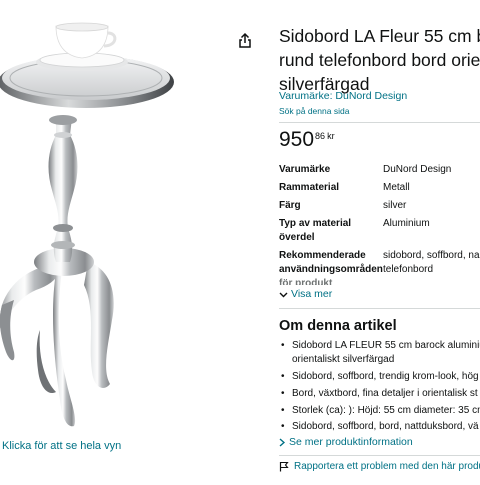 The image size is (480, 485). What do you see at coordinates (314, 111) in the screenshot?
I see `search-page-link: Sök på denna sida` at bounding box center [314, 111].